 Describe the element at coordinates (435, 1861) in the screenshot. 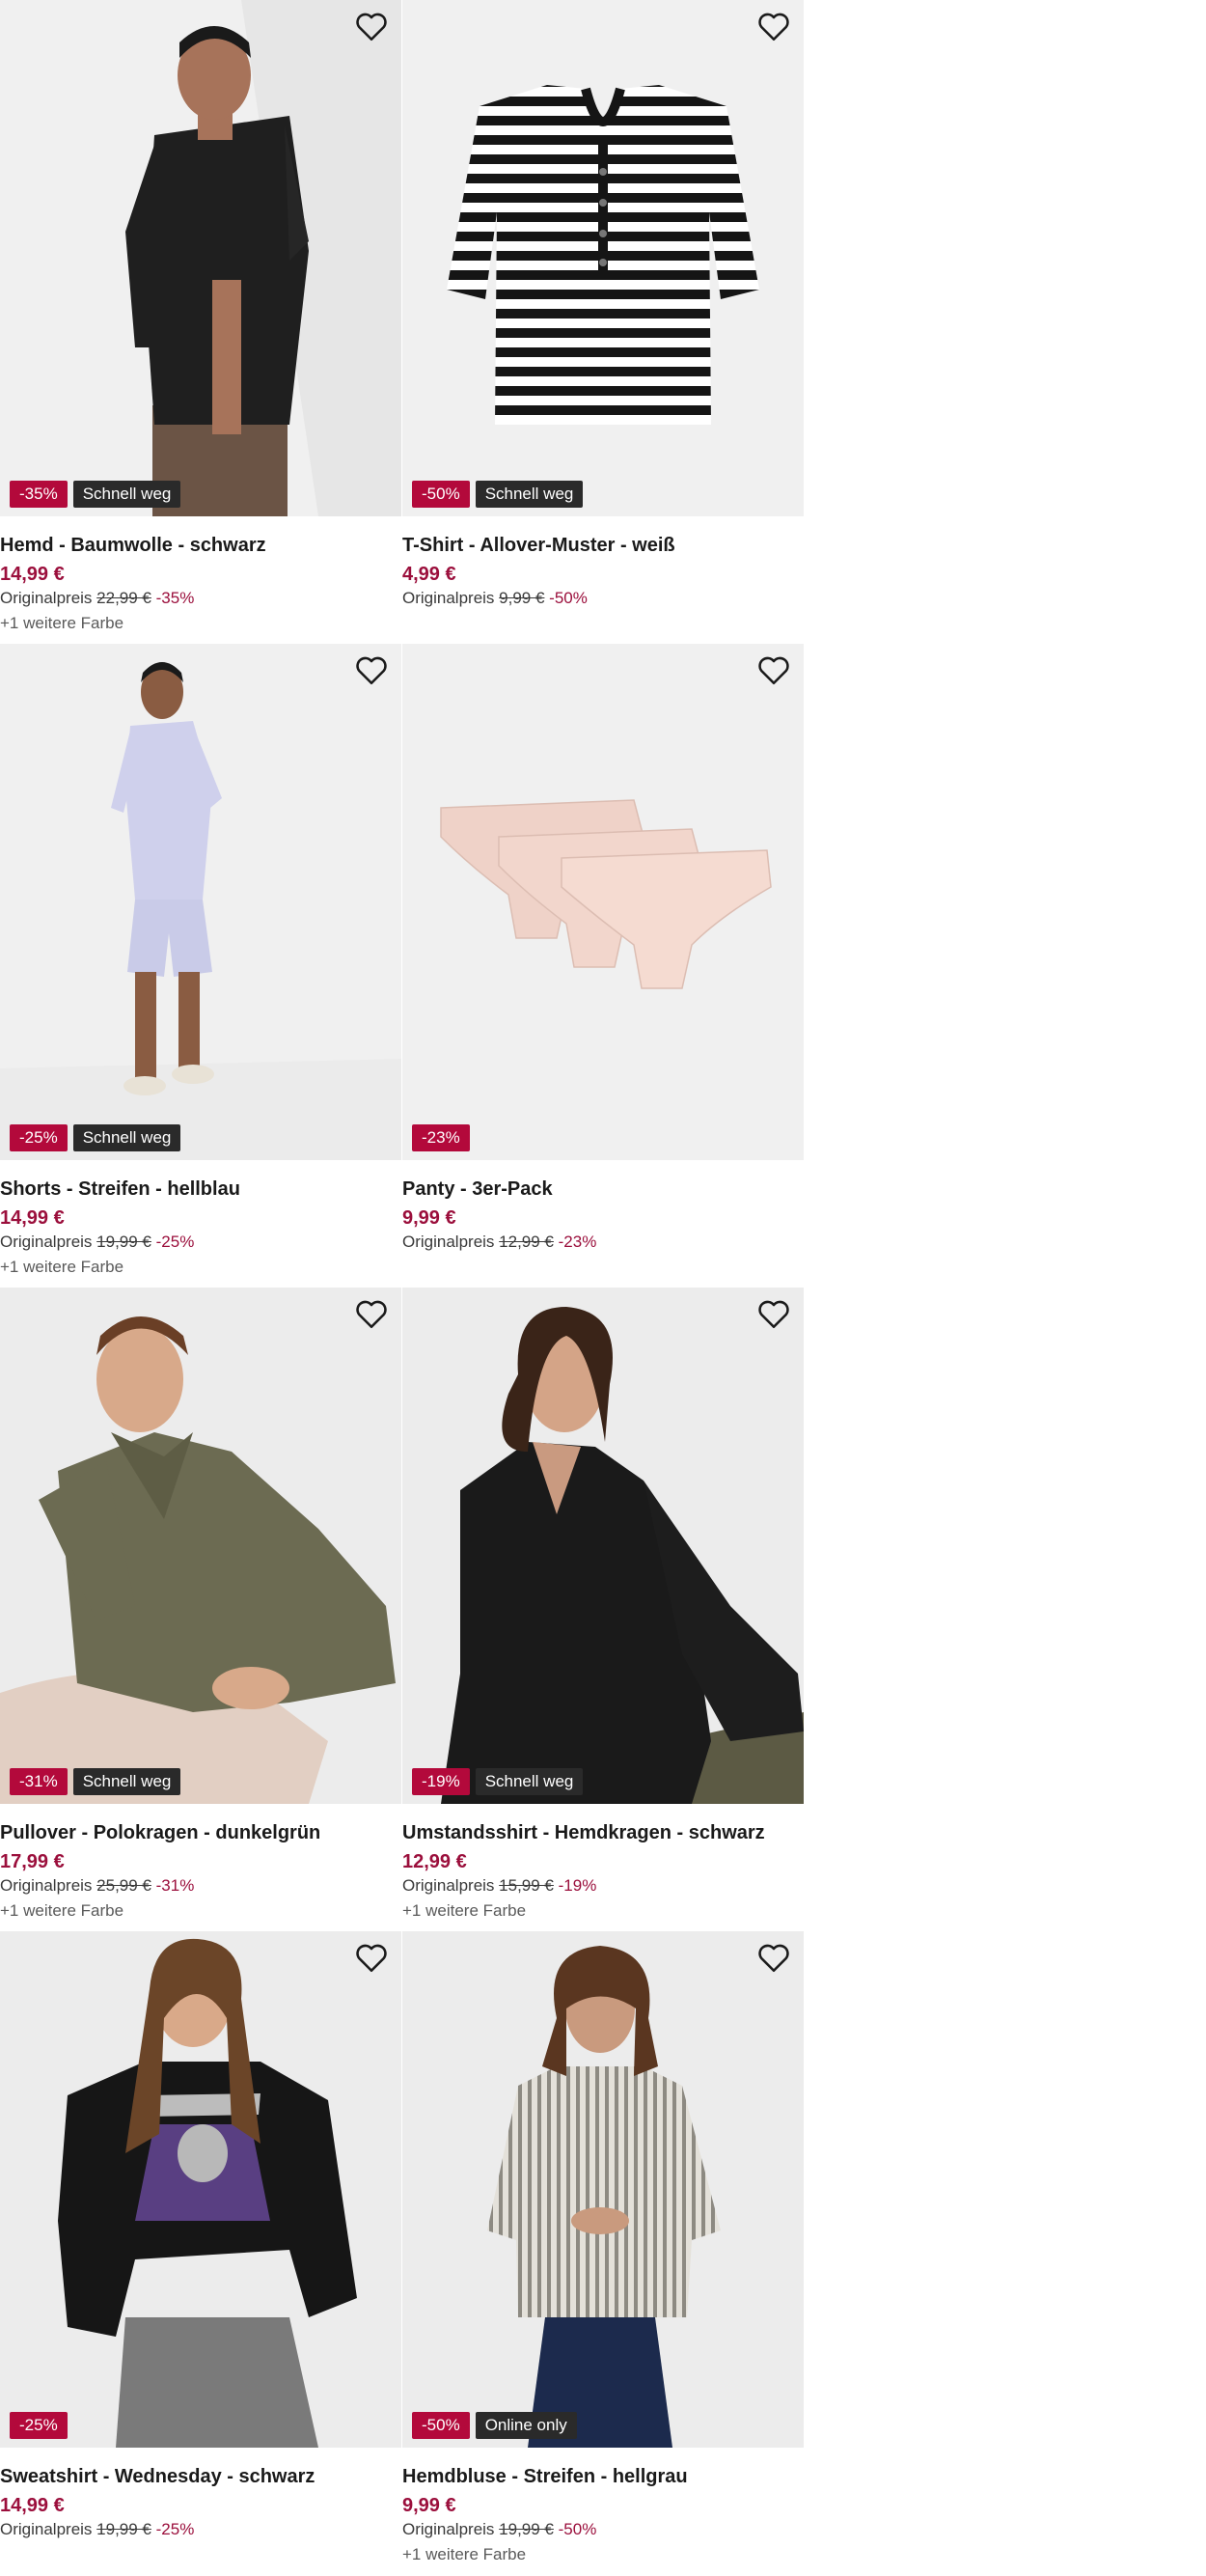

I see `product-price: 12,99 €` at that location.